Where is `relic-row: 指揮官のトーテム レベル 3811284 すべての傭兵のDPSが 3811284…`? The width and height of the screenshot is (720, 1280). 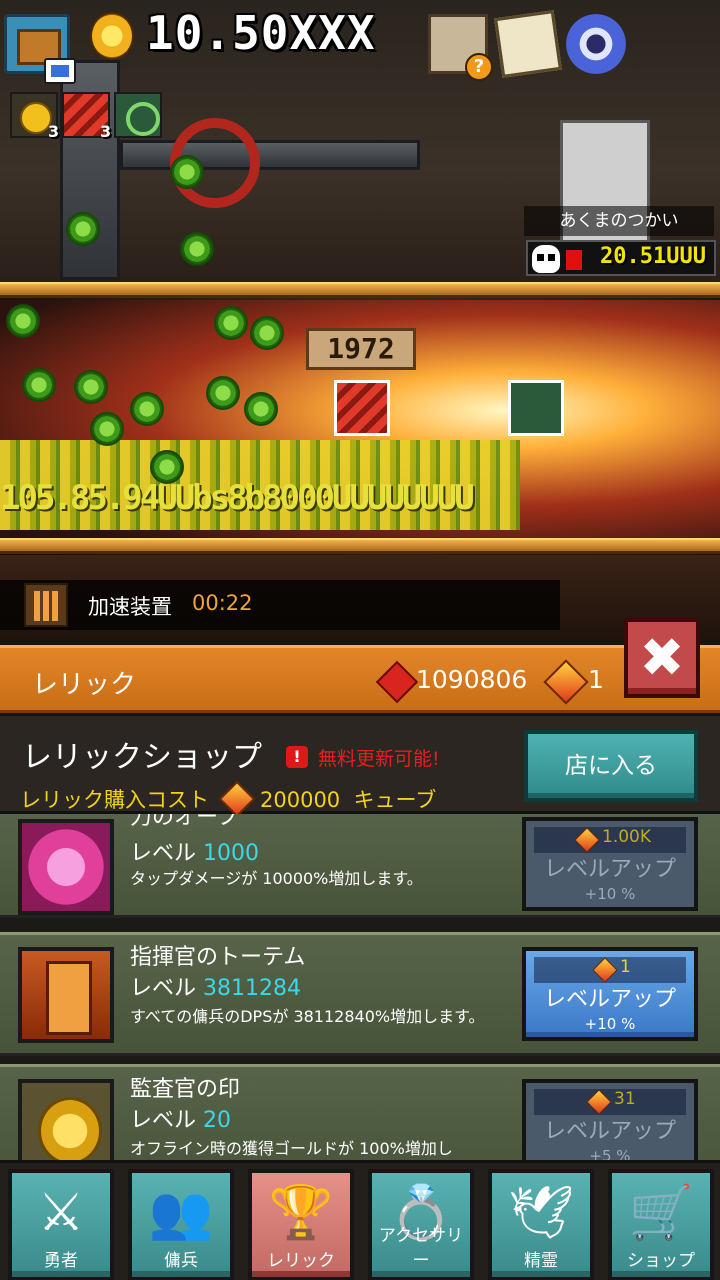
relic-row: 指揮官のトーテム レベル 3811284 すべての傭兵のDPSが 3811284… is located at coordinates (360, 994).